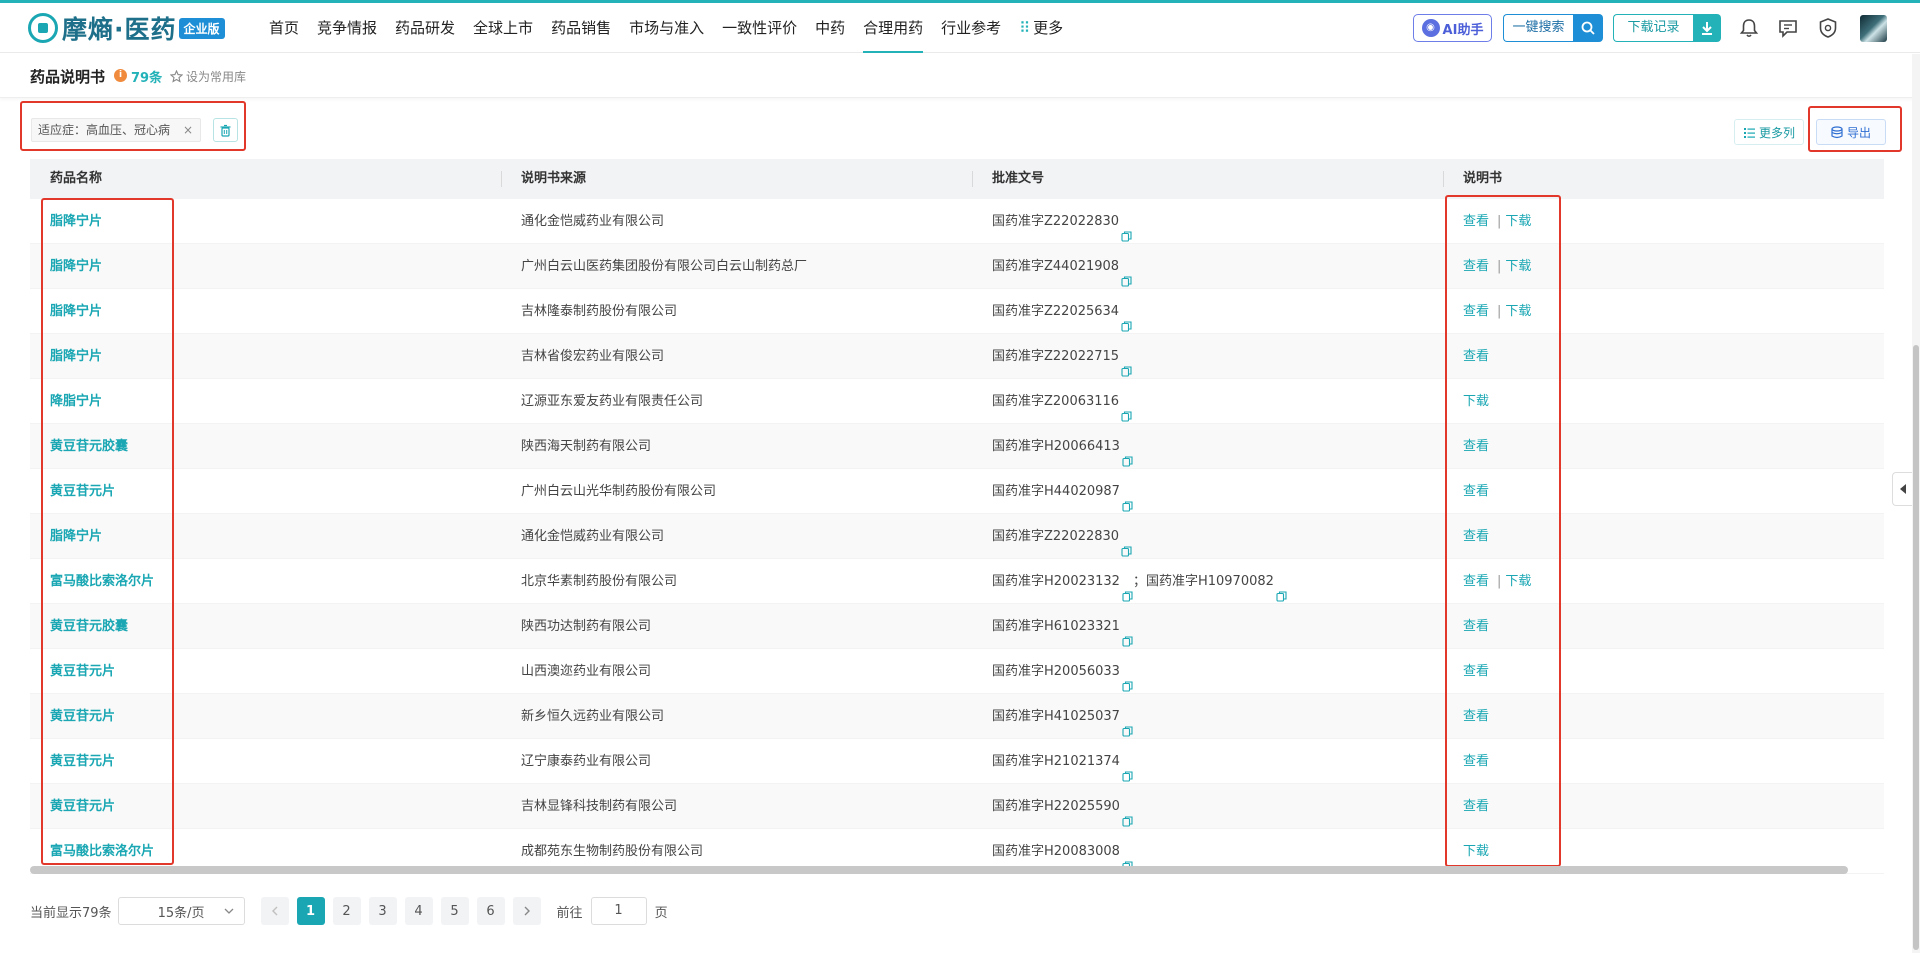 The height and width of the screenshot is (953, 1920). What do you see at coordinates (425, 28) in the screenshot?
I see `nav-item-2: 药品研发` at bounding box center [425, 28].